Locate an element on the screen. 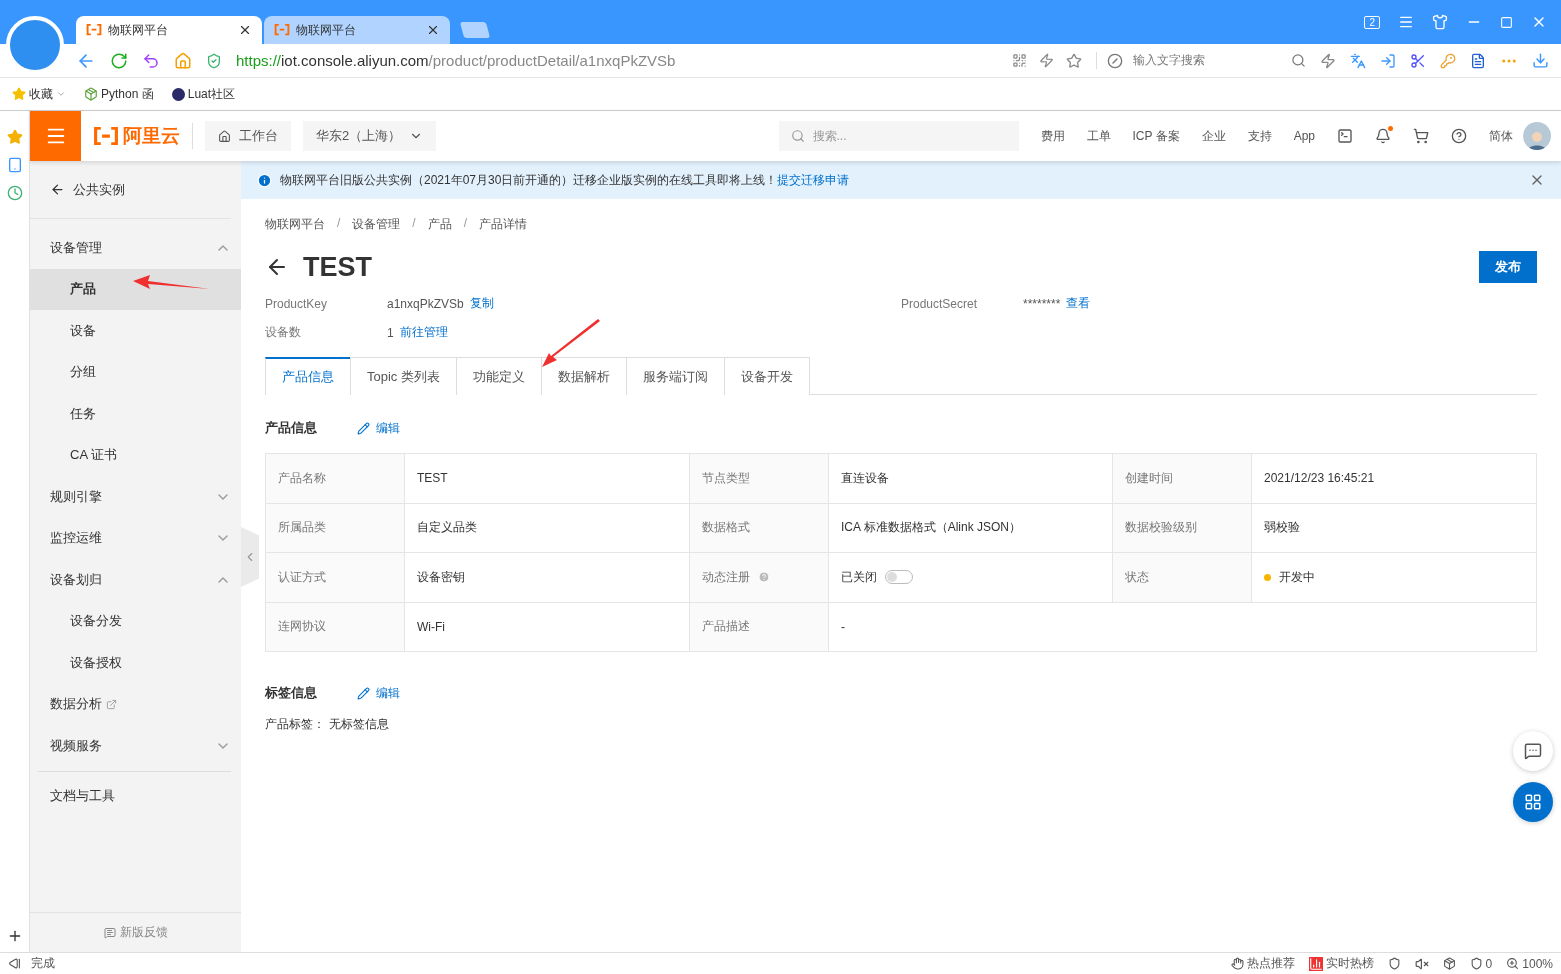 This screenshot has width=1561, height=974. download-icon is located at coordinates (1540, 60).